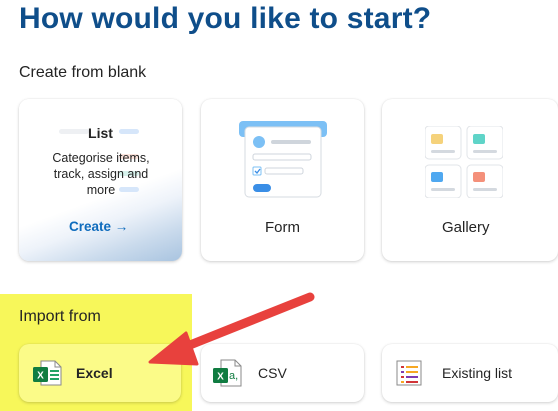 The image size is (558, 411). Describe the element at coordinates (98, 226) in the screenshot. I see `create-list-link: Create →` at that location.